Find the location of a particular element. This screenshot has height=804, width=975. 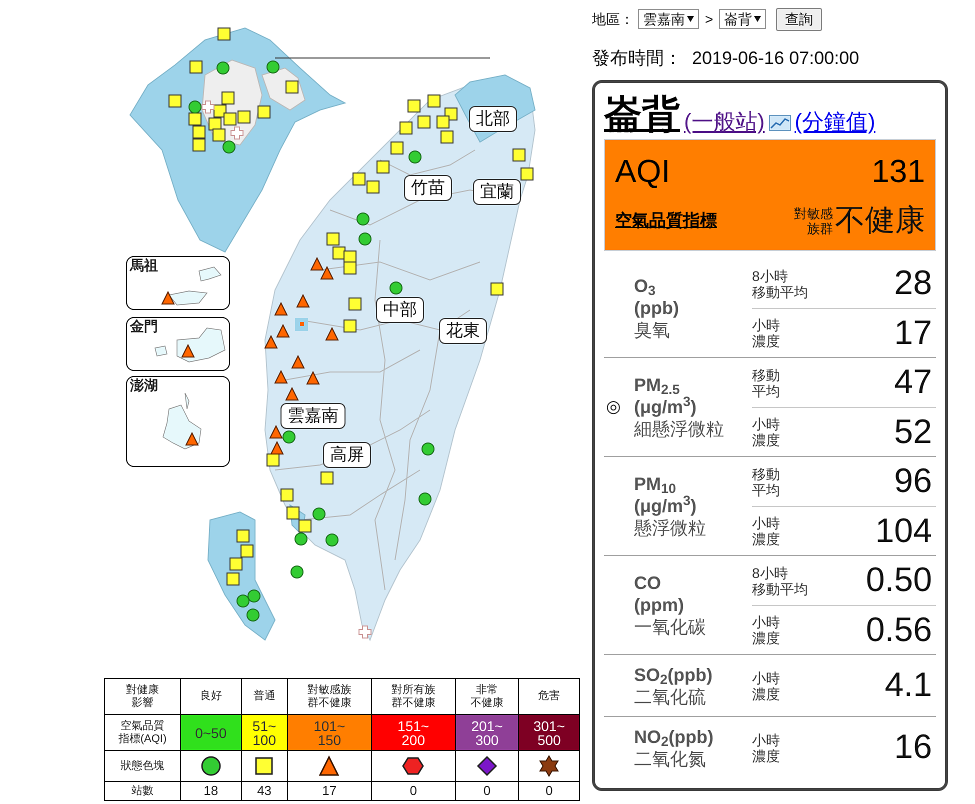

region-label: 花東 is located at coordinates (463, 331).